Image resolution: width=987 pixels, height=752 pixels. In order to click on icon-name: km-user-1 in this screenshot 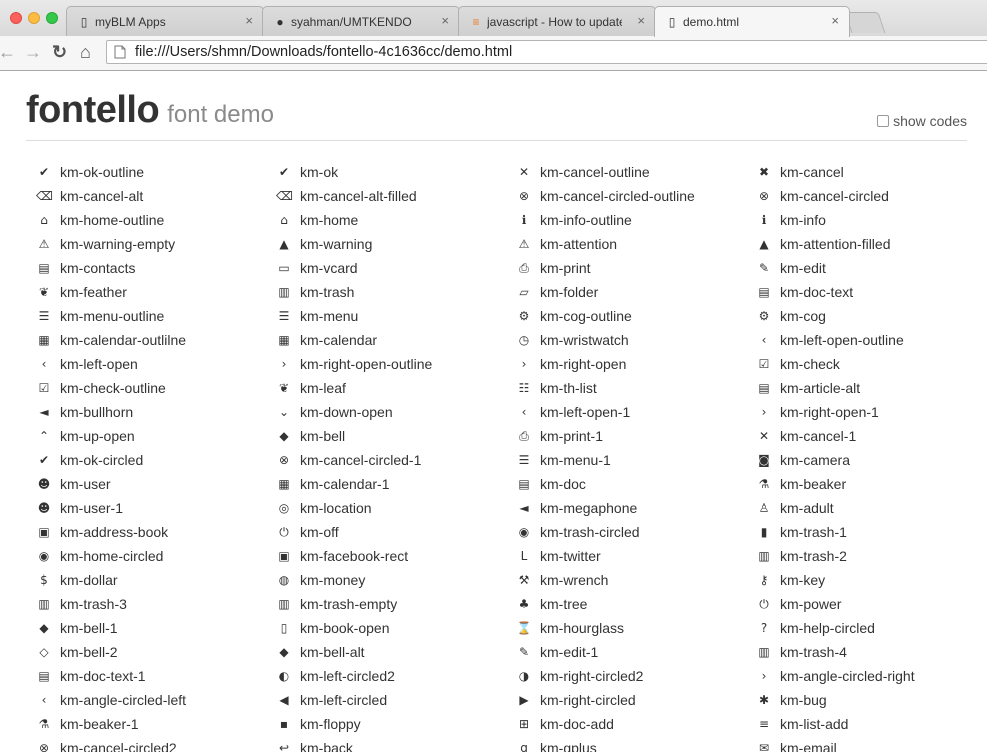, I will do `click(92, 508)`.